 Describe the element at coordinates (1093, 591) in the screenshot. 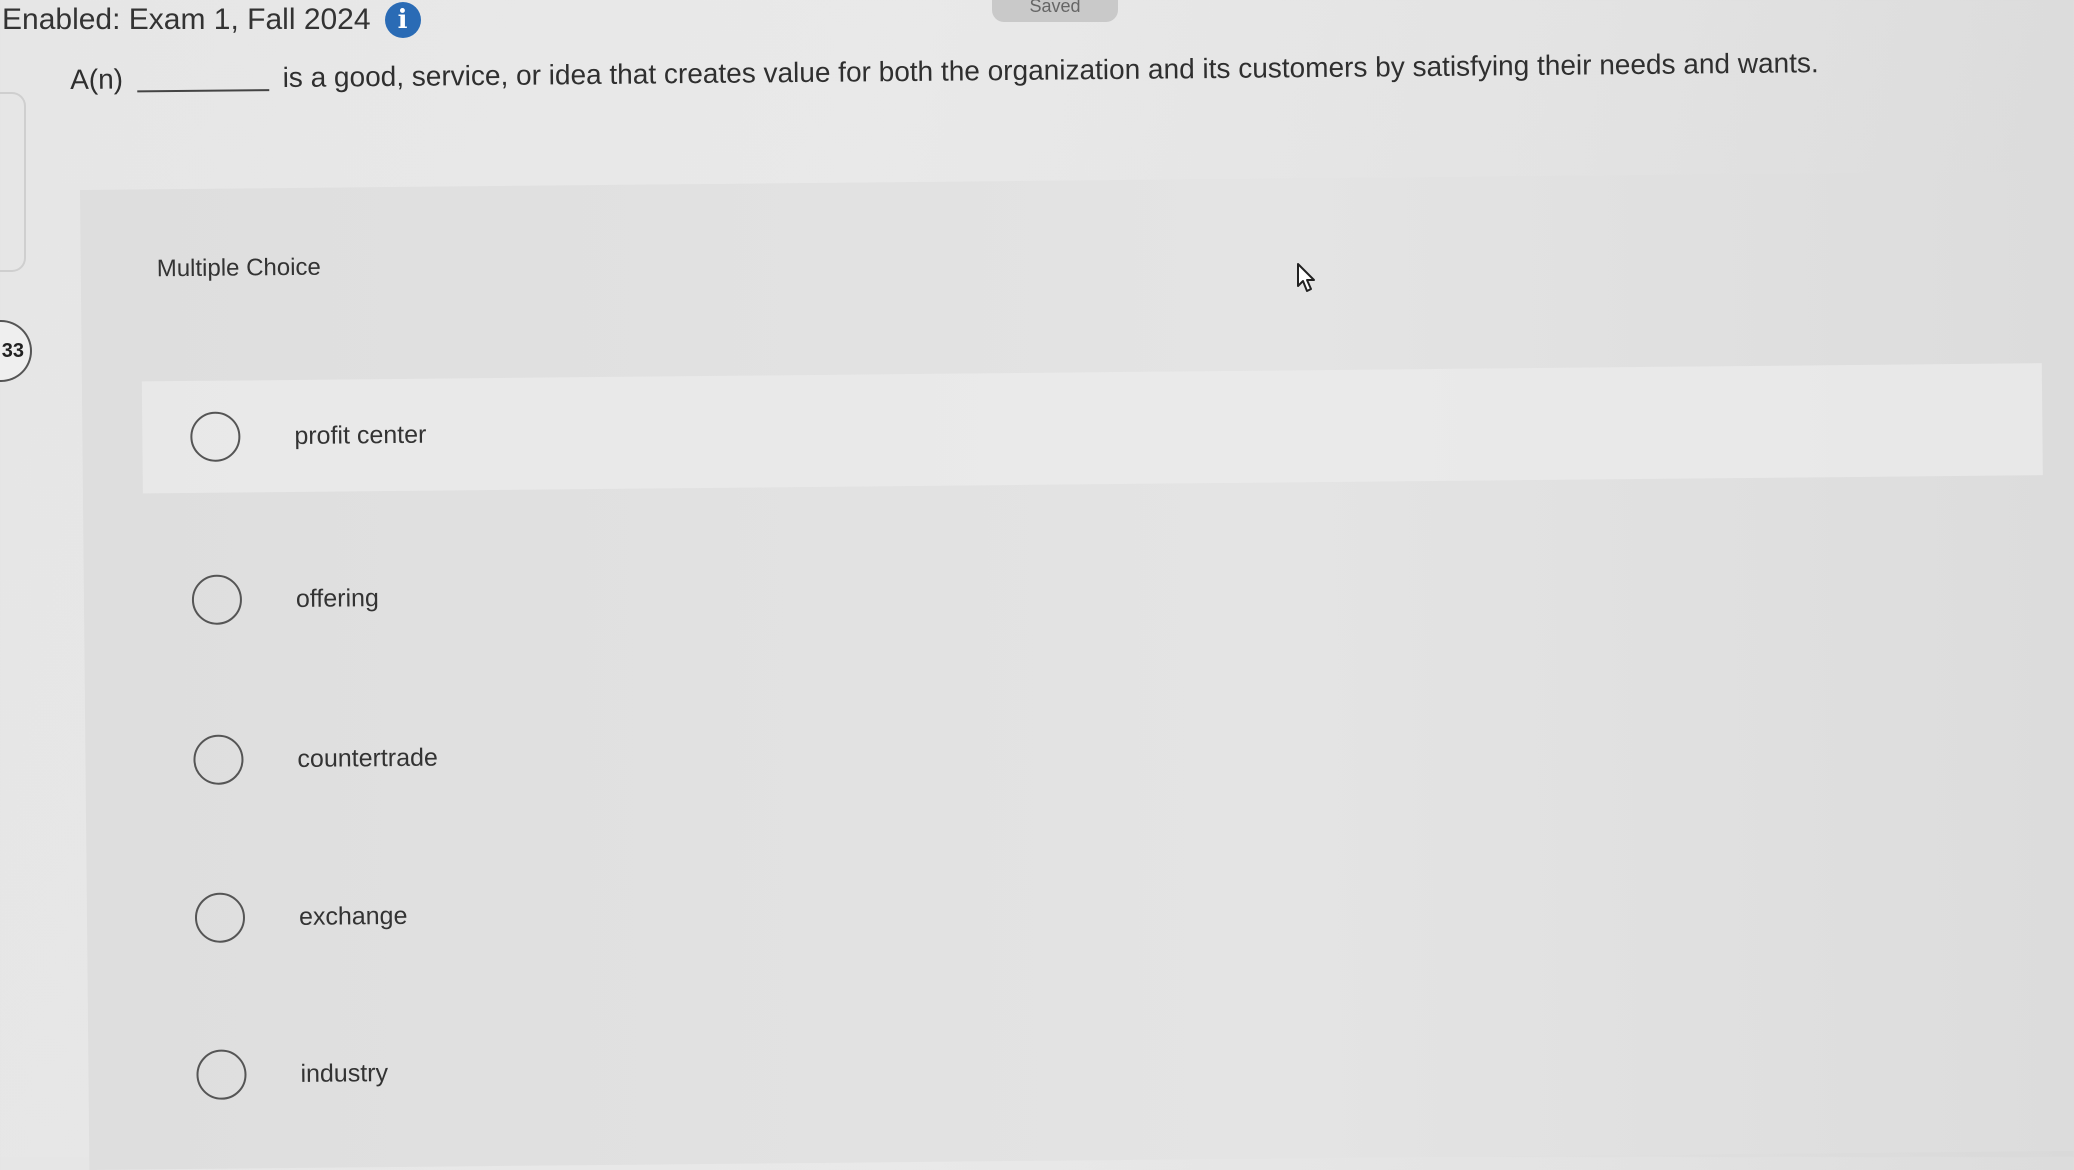

I see `choice-option-offering: offering` at that location.